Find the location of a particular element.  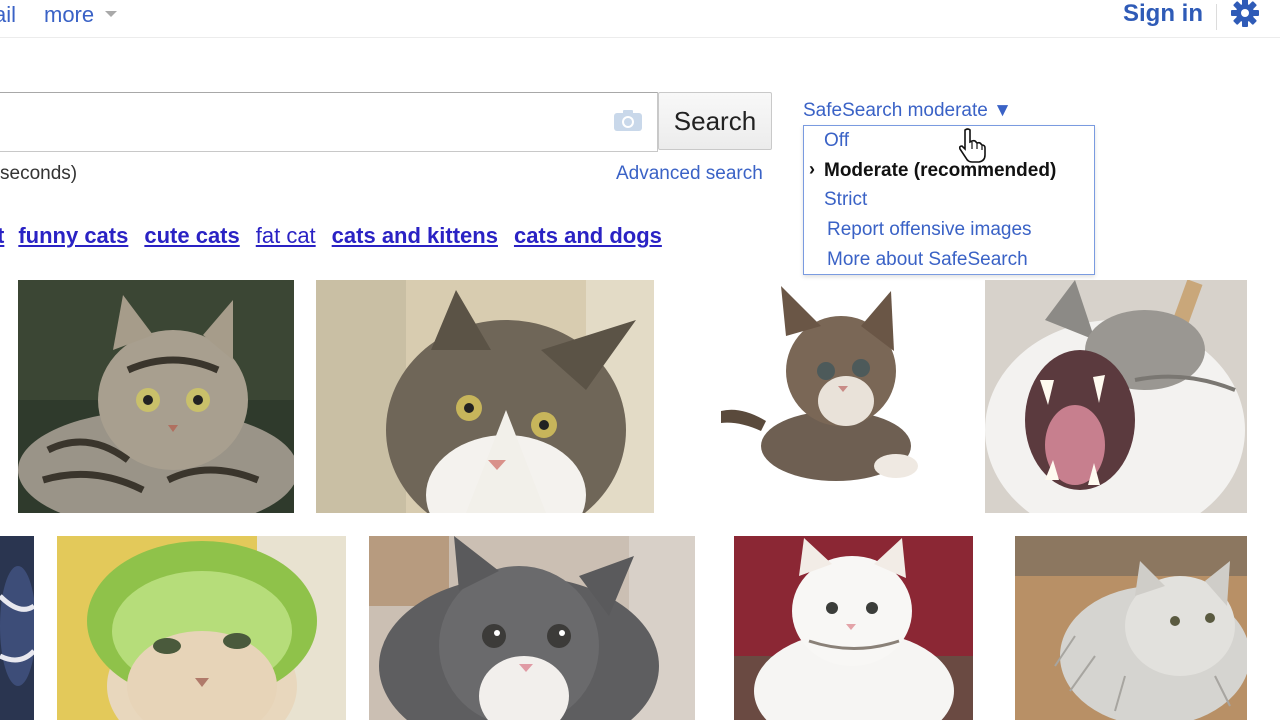

report-offensive-link: Report offensive images is located at coordinates (929, 230).